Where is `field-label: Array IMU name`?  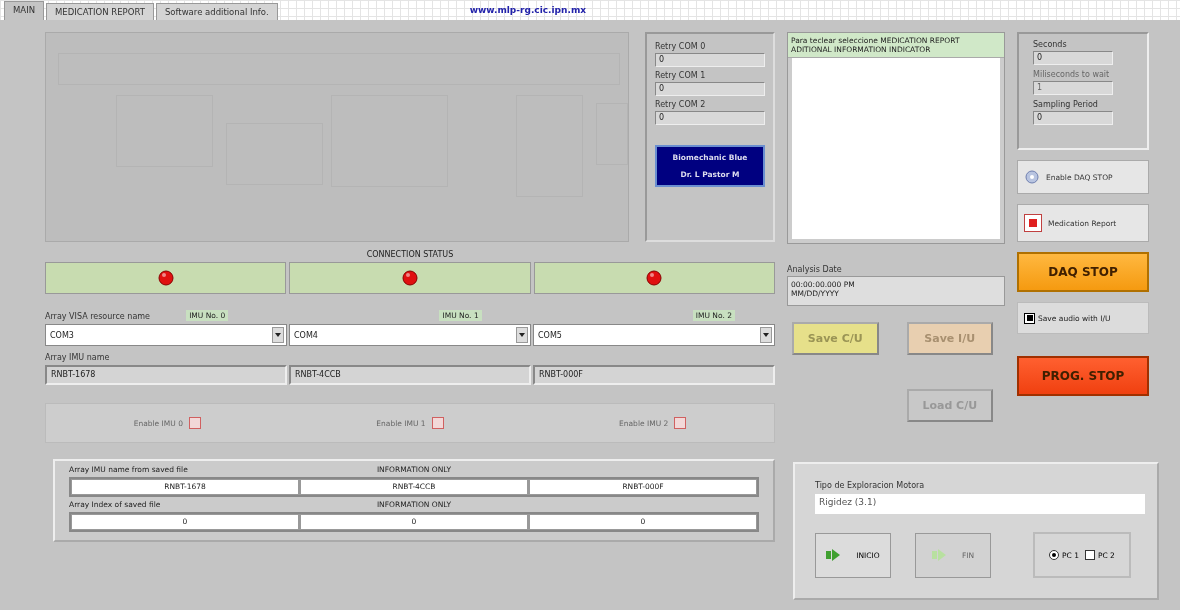 field-label: Array IMU name is located at coordinates (78, 357).